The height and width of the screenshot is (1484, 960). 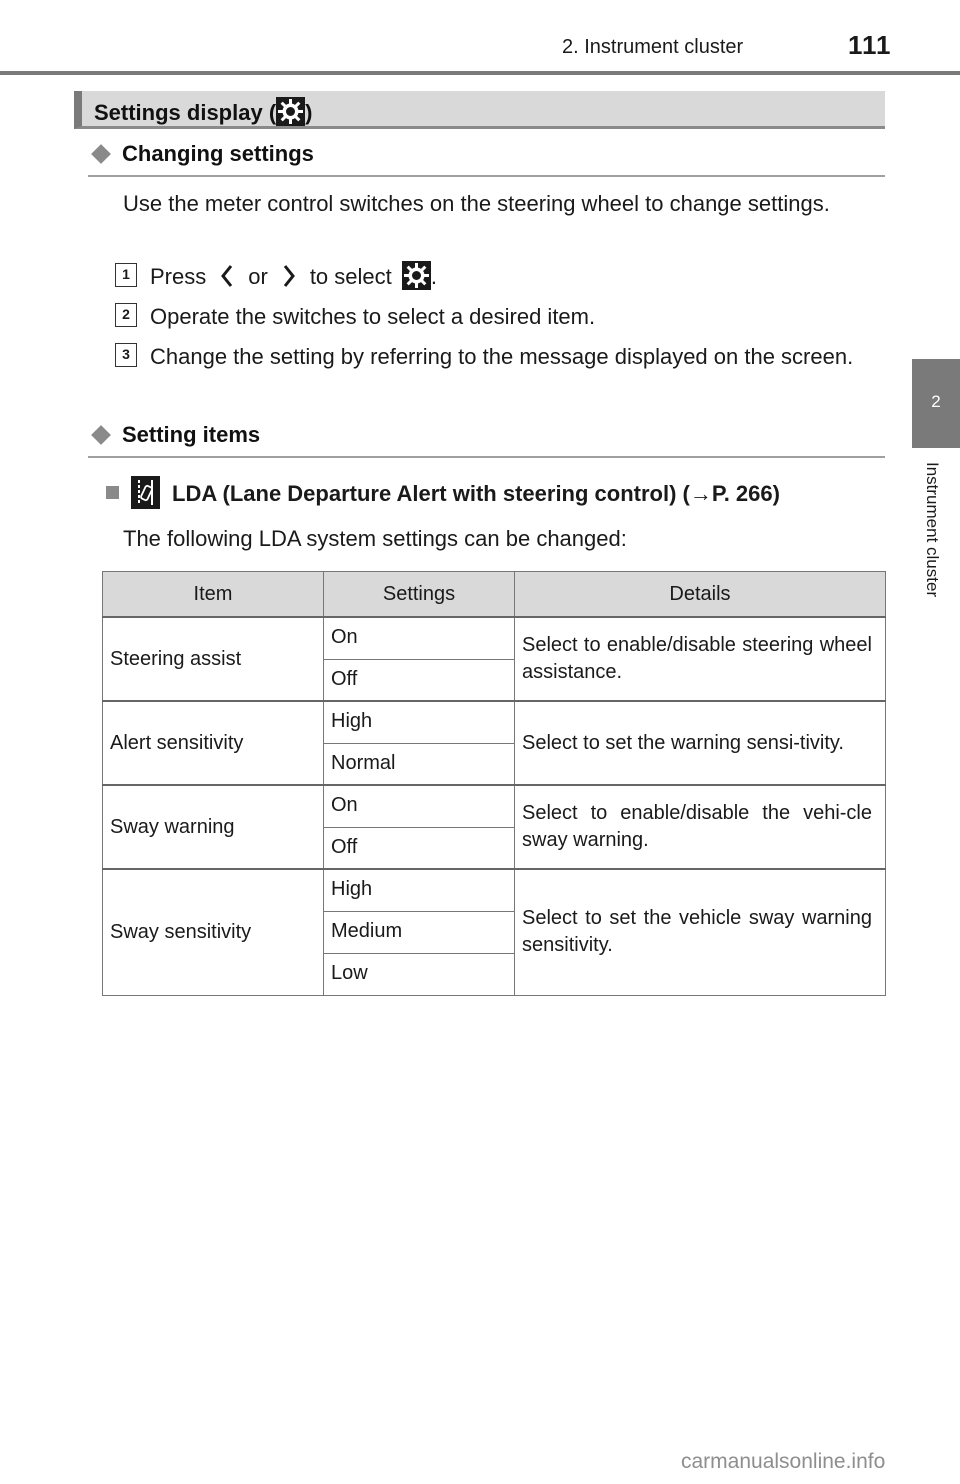 I want to click on section-title: Settings display (), so click(x=203, y=111).